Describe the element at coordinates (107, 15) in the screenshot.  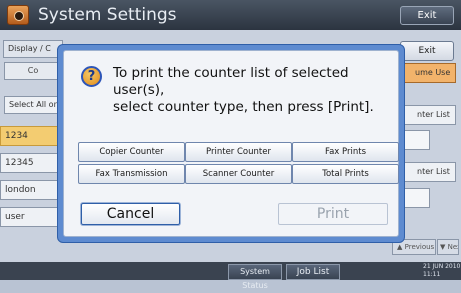
I see `page-title: System Settings` at that location.